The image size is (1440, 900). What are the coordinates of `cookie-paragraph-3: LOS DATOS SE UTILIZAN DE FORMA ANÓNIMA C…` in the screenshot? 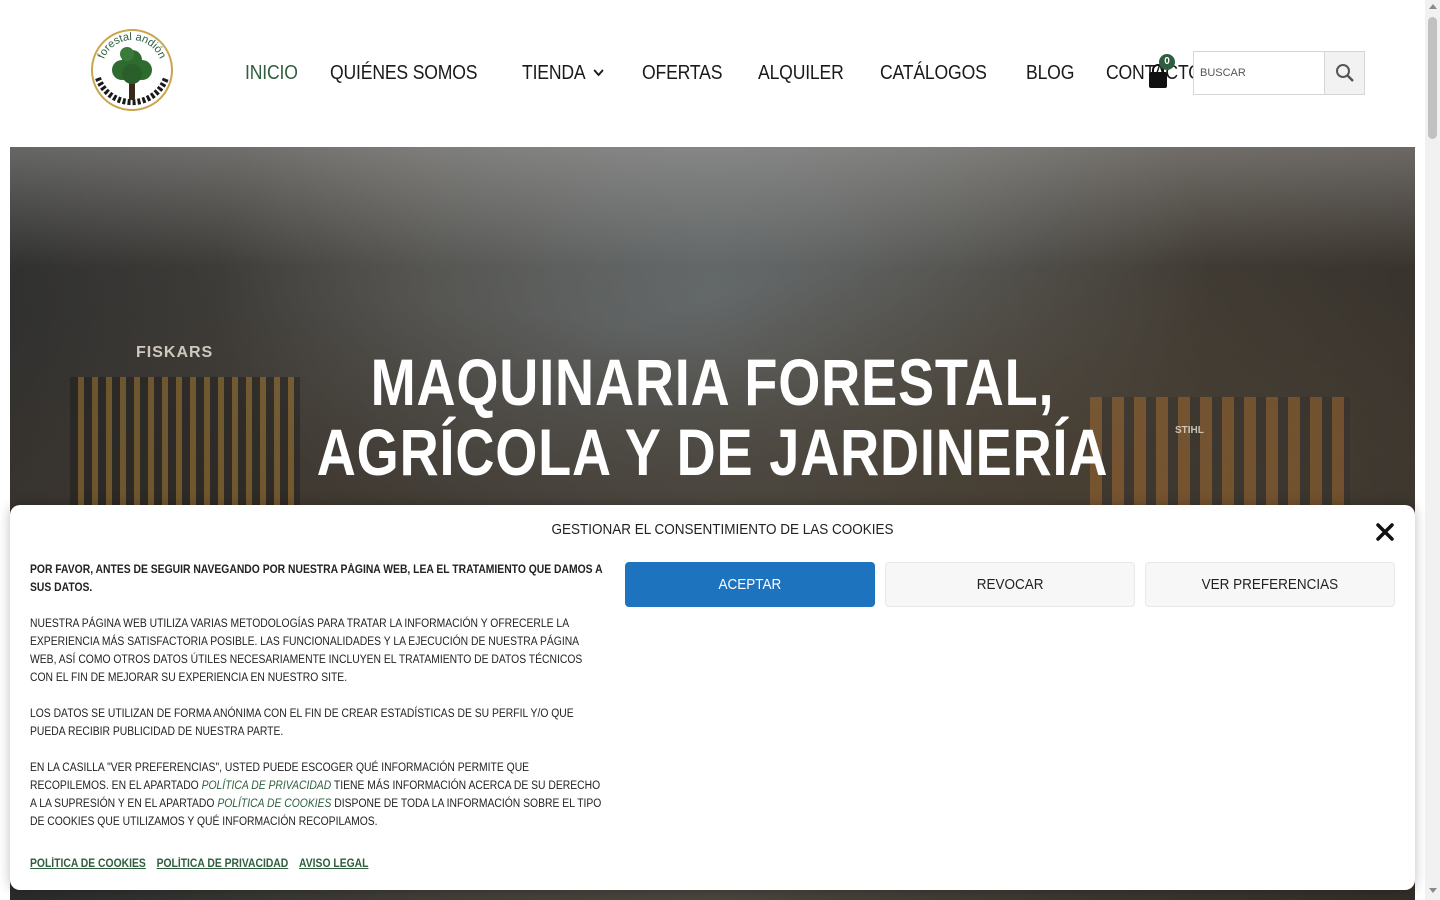 It's located at (302, 723).